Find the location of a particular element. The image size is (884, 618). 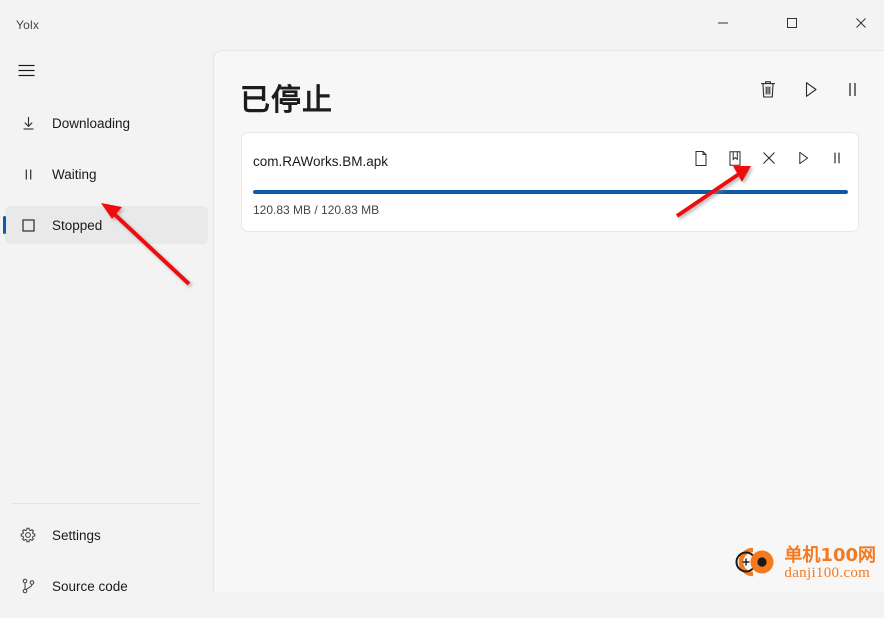

hamburger-menu-button is located at coordinates (26, 73).